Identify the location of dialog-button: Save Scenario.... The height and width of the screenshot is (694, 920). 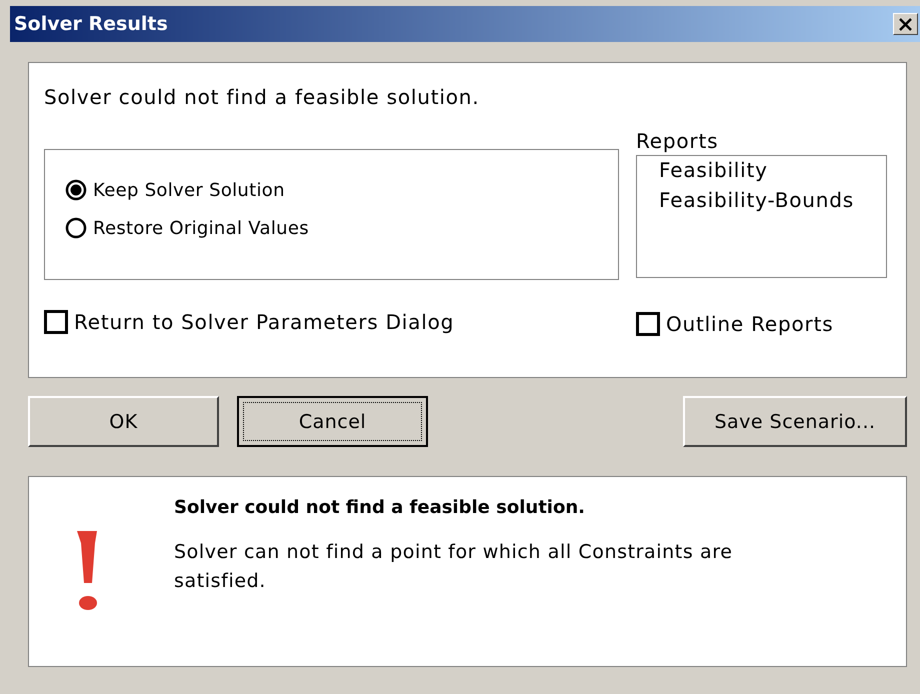
(795, 421).